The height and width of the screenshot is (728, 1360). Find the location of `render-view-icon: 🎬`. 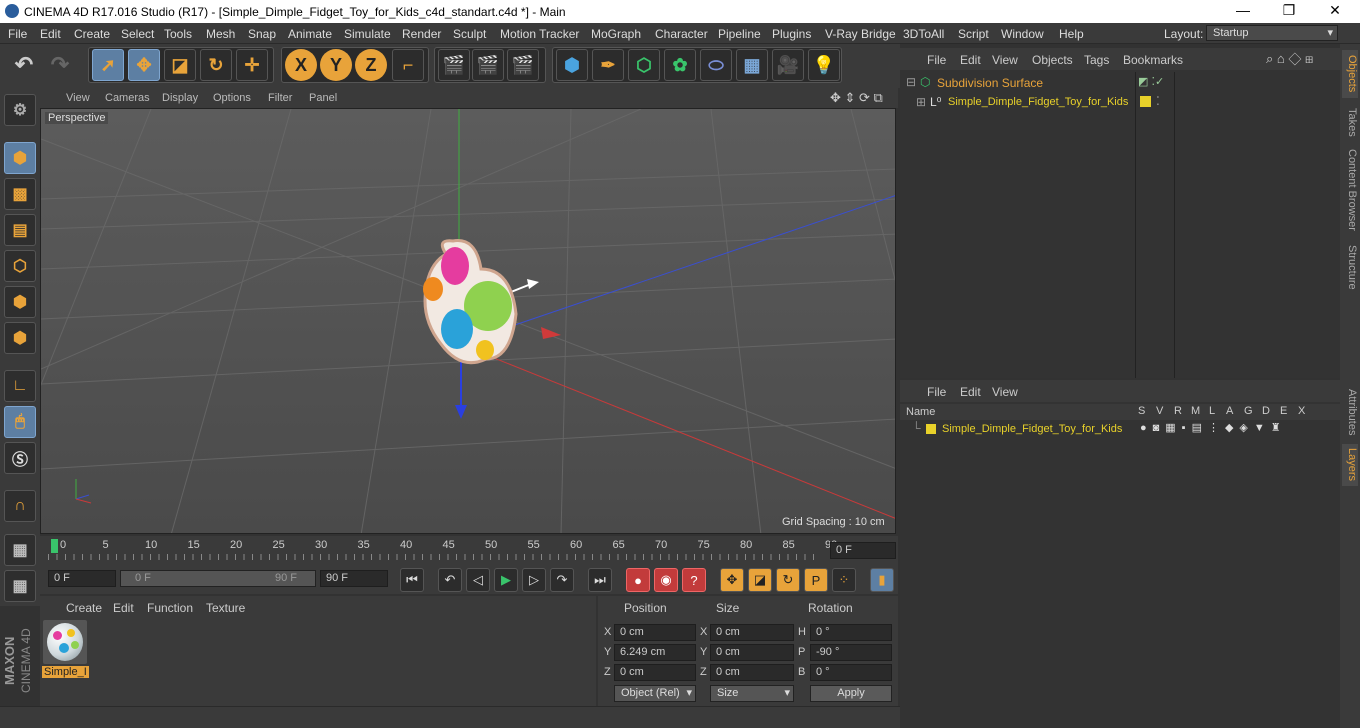

render-view-icon: 🎬 is located at coordinates (454, 65).